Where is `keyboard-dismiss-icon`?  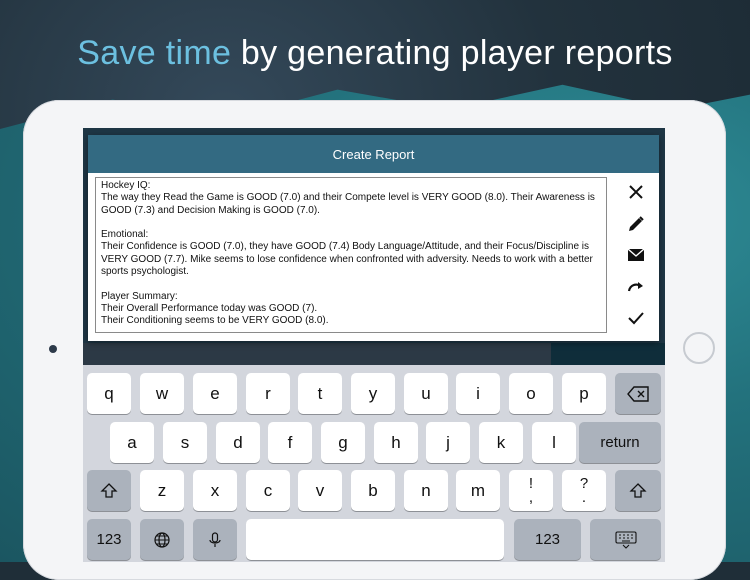 keyboard-dismiss-icon is located at coordinates (625, 539).